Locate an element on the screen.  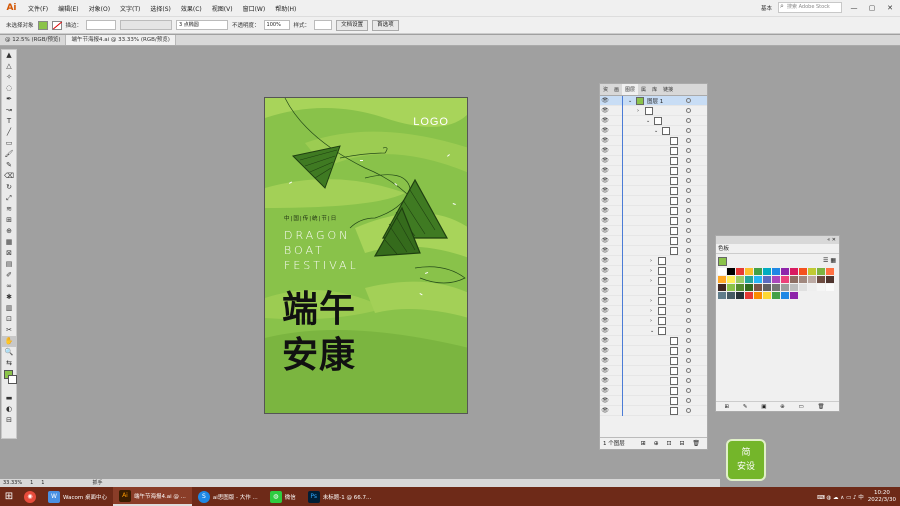
symbol-sprayer-icon: ✱ is located at coordinates (9, 297).